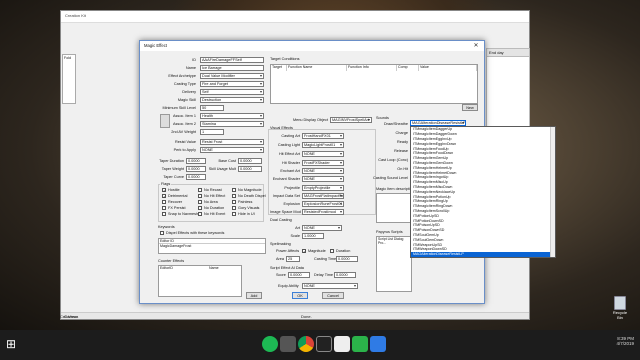 The height and width of the screenshot is (360, 640). What do you see at coordinates (470, 107) in the screenshot?
I see `new-button: New` at bounding box center [470, 107].